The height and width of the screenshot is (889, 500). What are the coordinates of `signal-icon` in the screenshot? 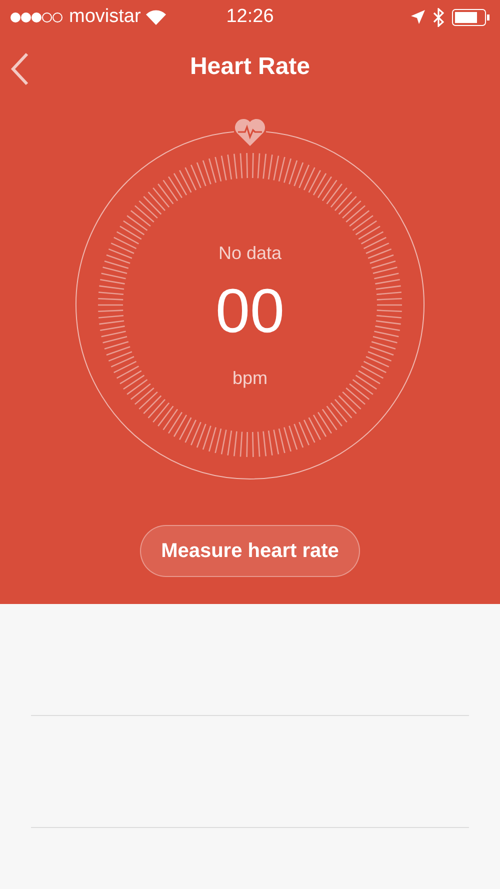 It's located at (37, 17).